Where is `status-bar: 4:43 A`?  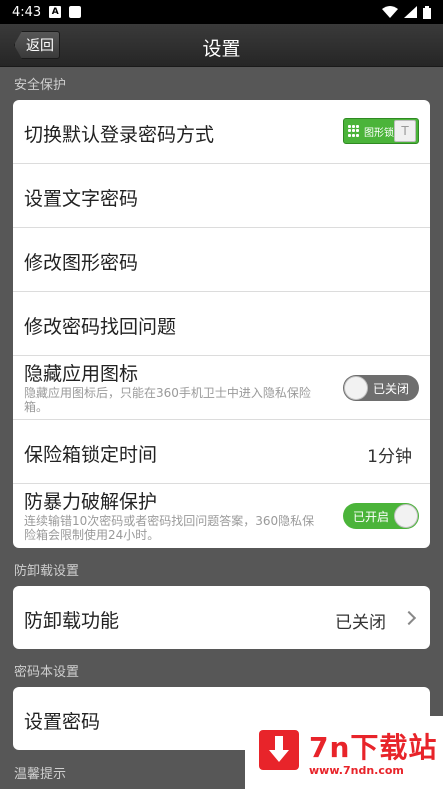 status-bar: 4:43 A is located at coordinates (221, 12).